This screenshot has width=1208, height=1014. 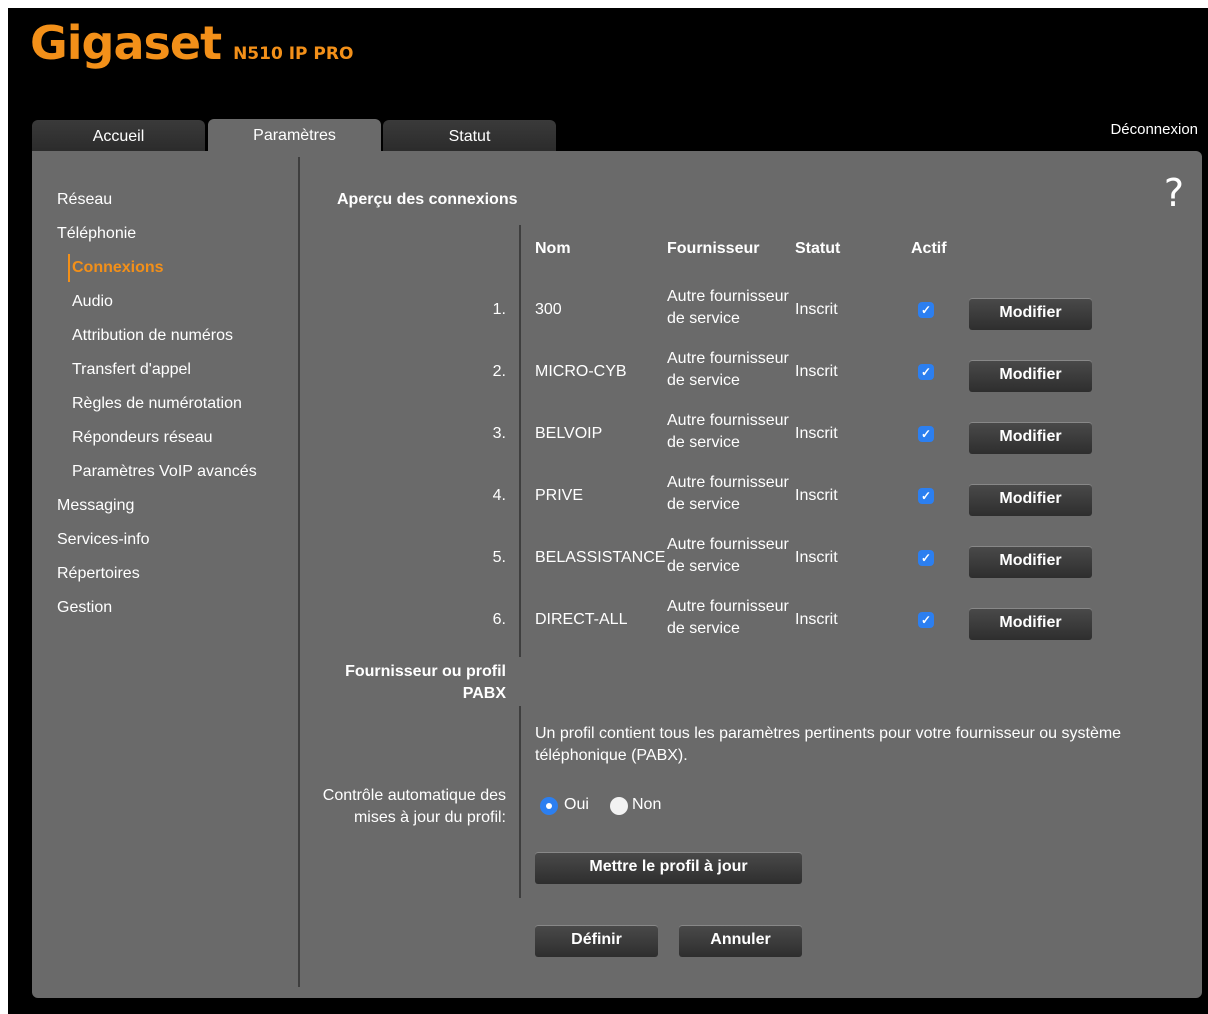 I want to click on column-header-name: Nom, so click(x=553, y=248).